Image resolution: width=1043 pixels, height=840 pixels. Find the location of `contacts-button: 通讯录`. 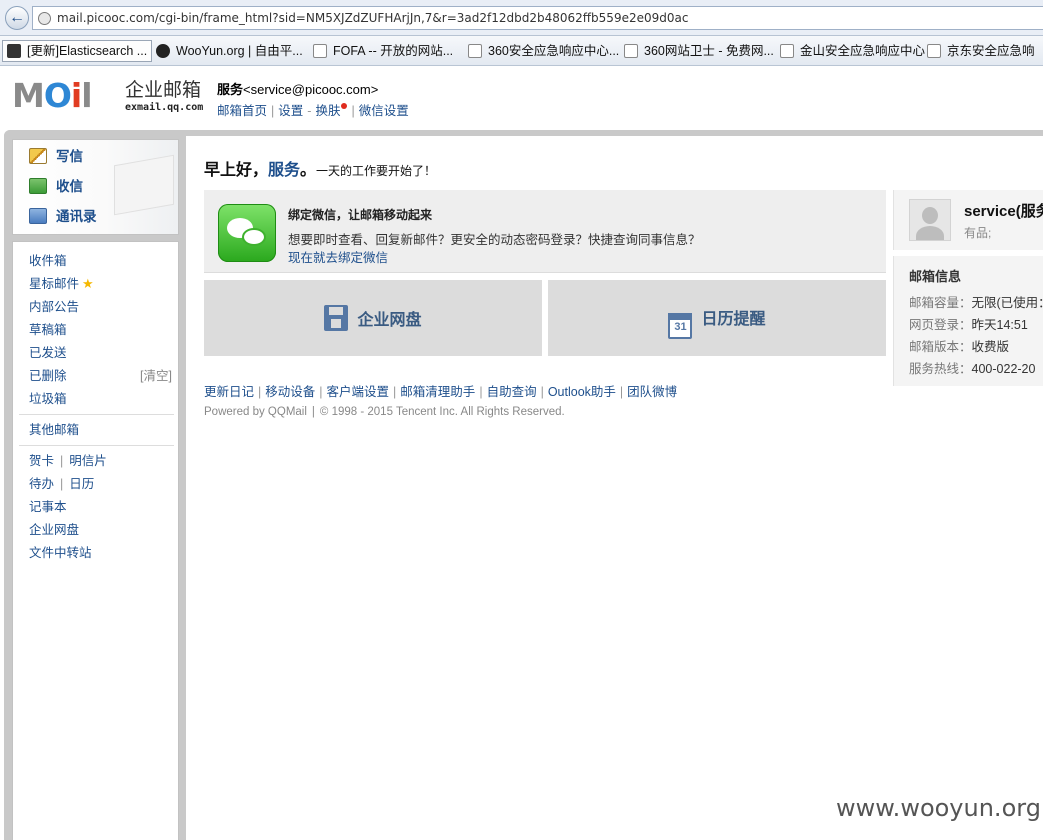

contacts-button: 通讯录 is located at coordinates (63, 217).